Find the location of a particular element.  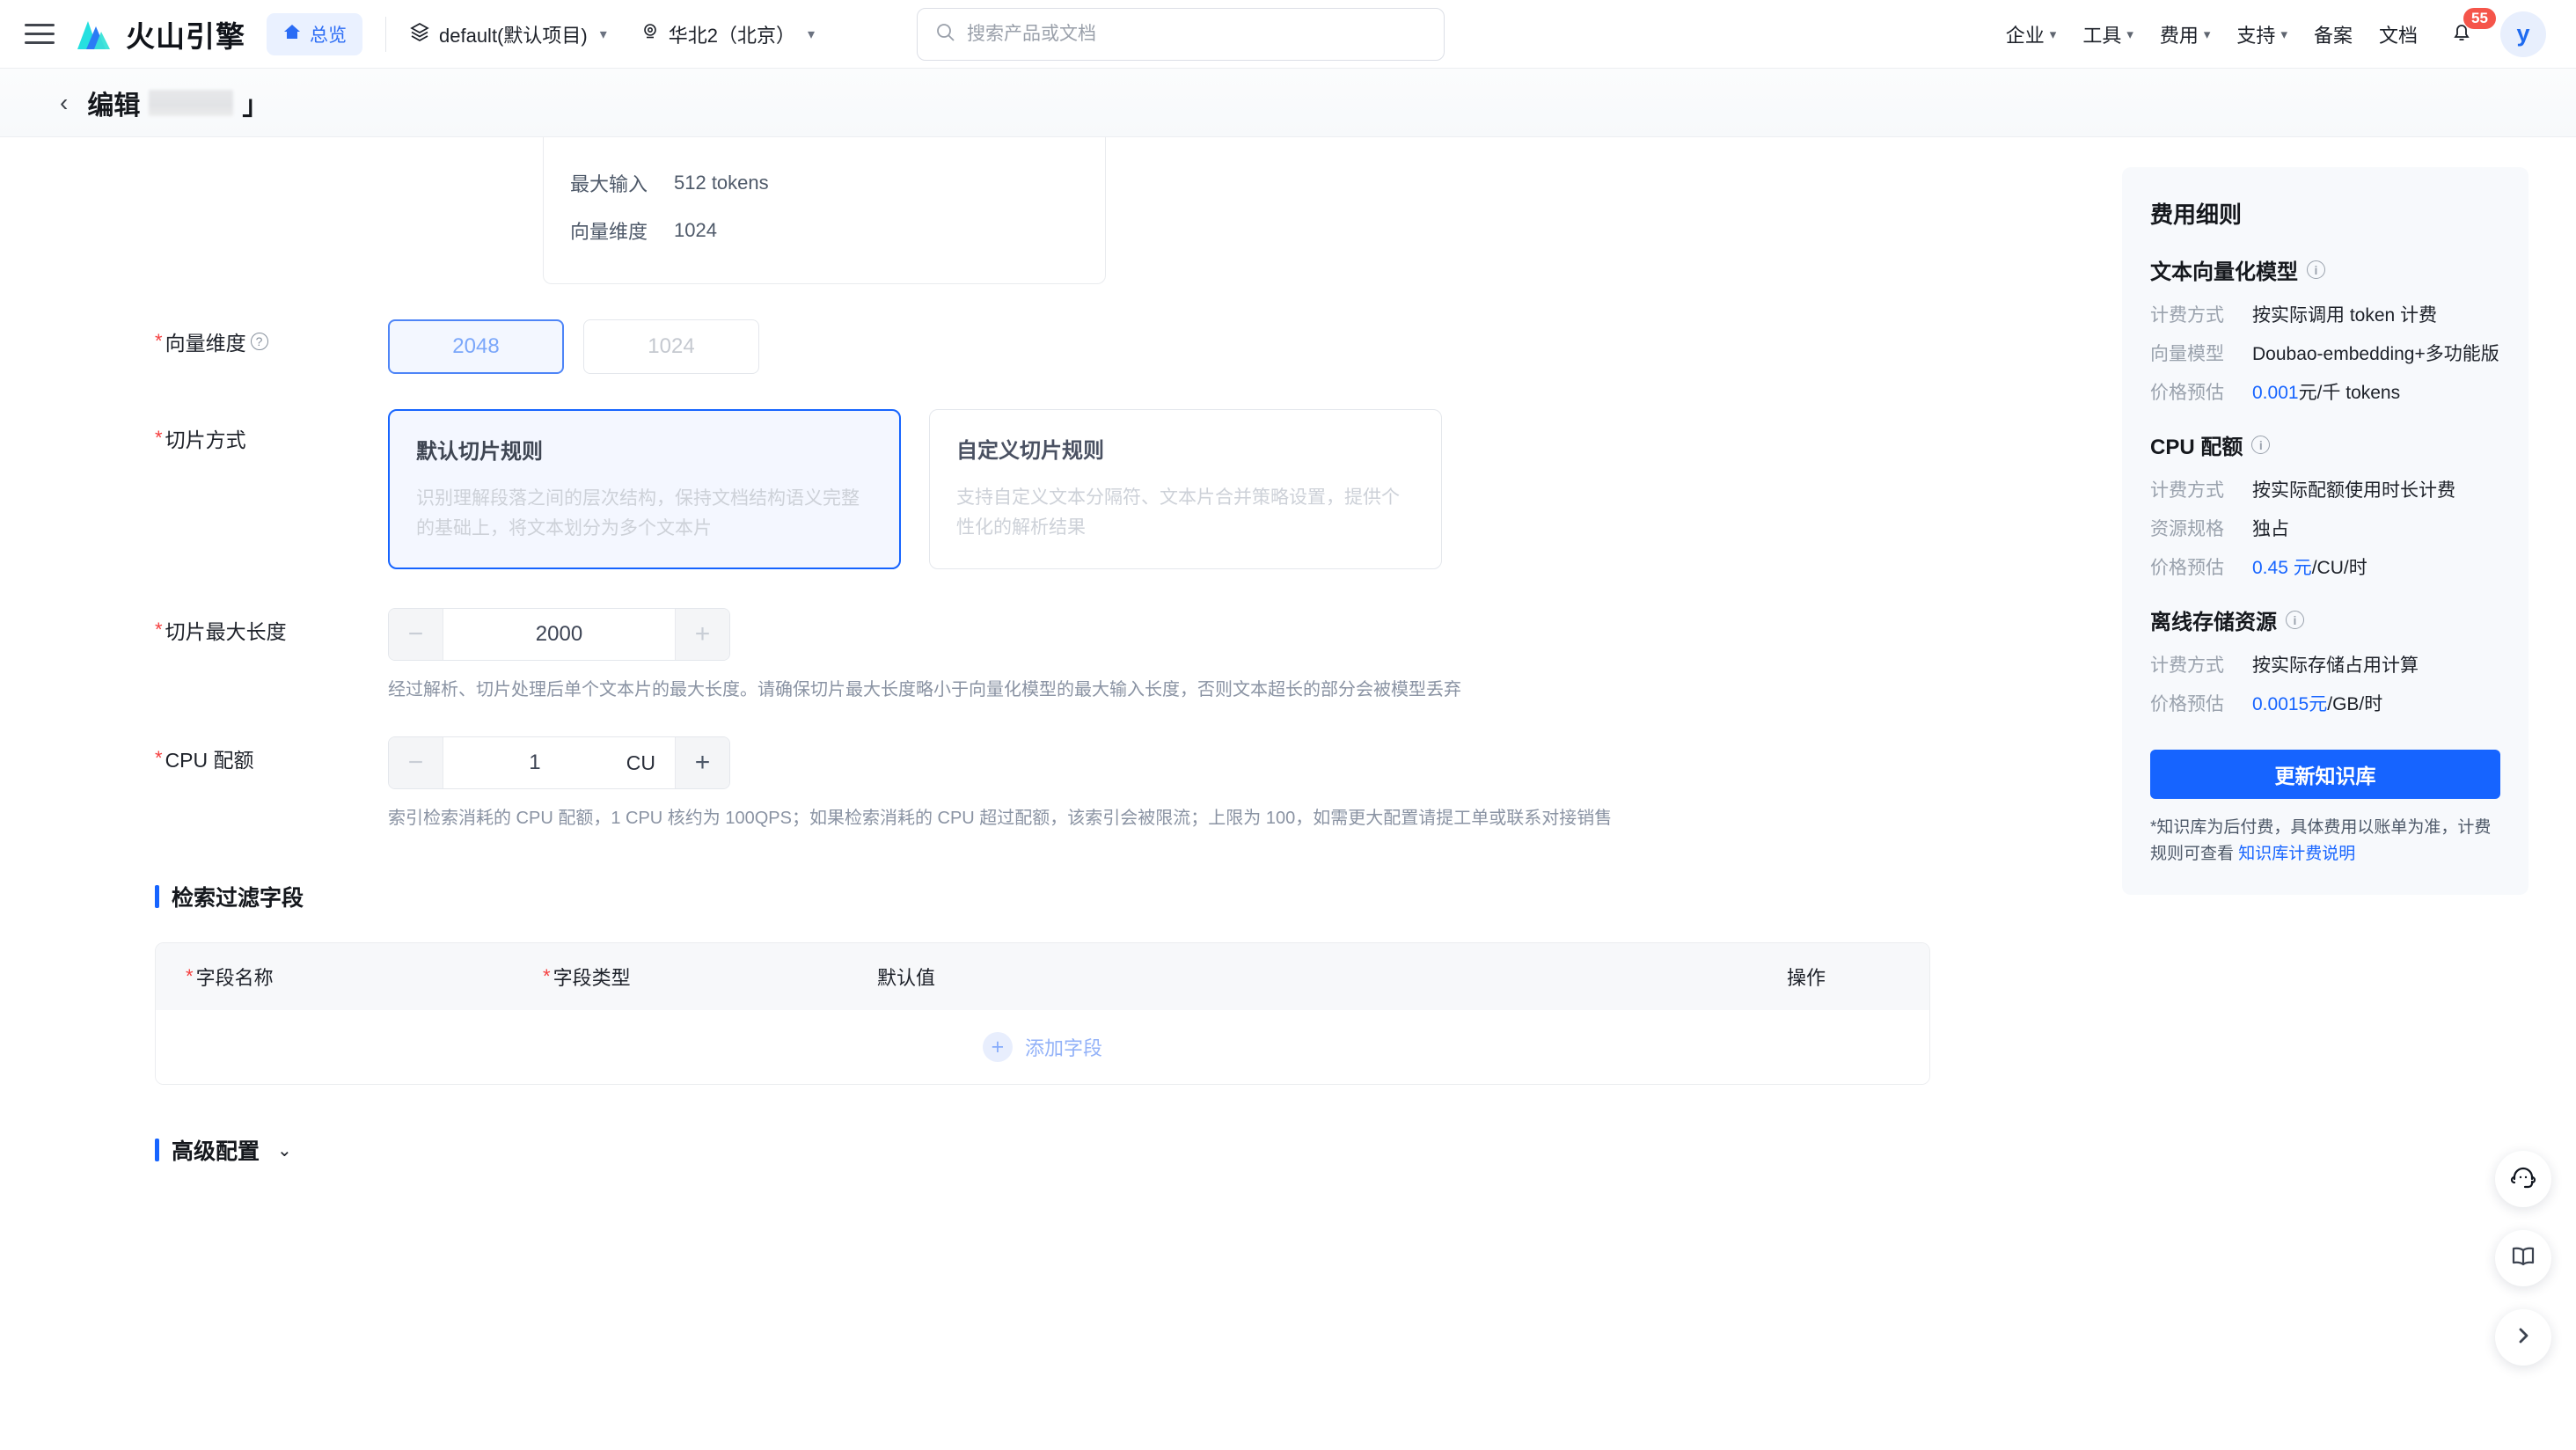

volcengine-logo-icon is located at coordinates (94, 34).